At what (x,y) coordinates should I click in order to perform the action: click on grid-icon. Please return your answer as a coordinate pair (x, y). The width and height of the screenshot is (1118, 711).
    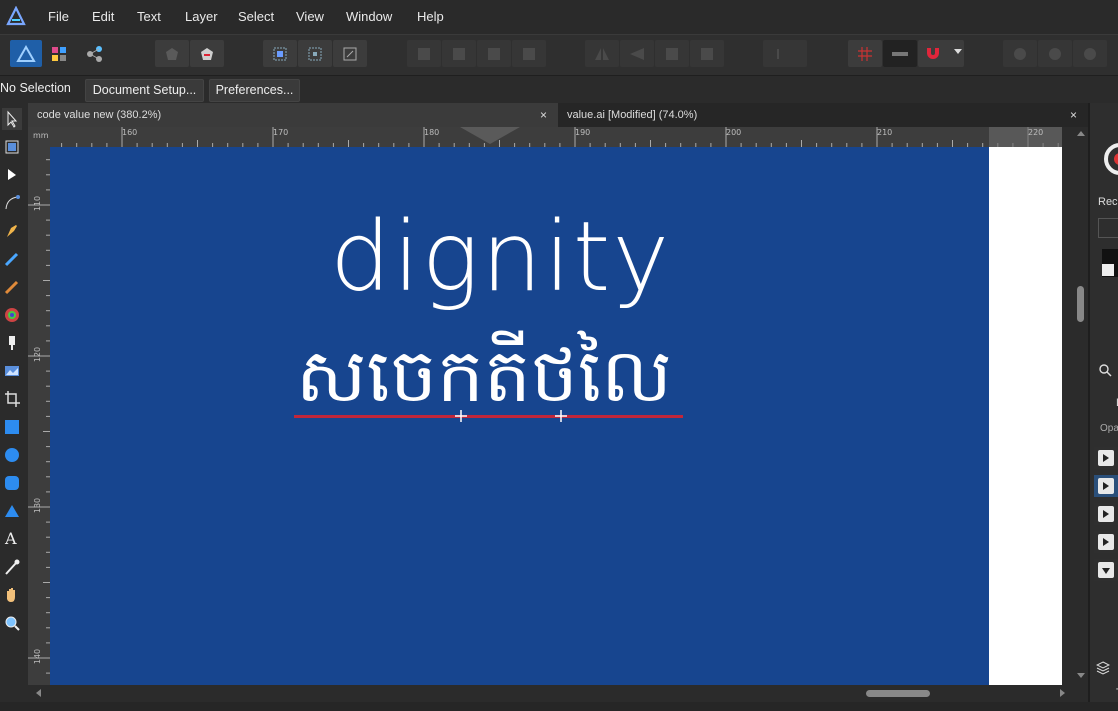
    Looking at the image, I should click on (865, 53).